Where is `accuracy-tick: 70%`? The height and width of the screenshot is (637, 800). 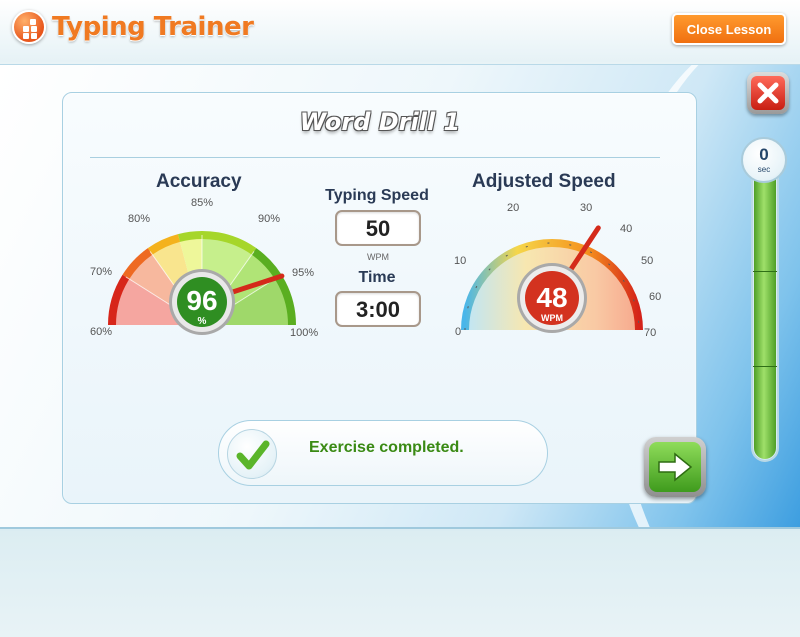 accuracy-tick: 70% is located at coordinates (101, 272).